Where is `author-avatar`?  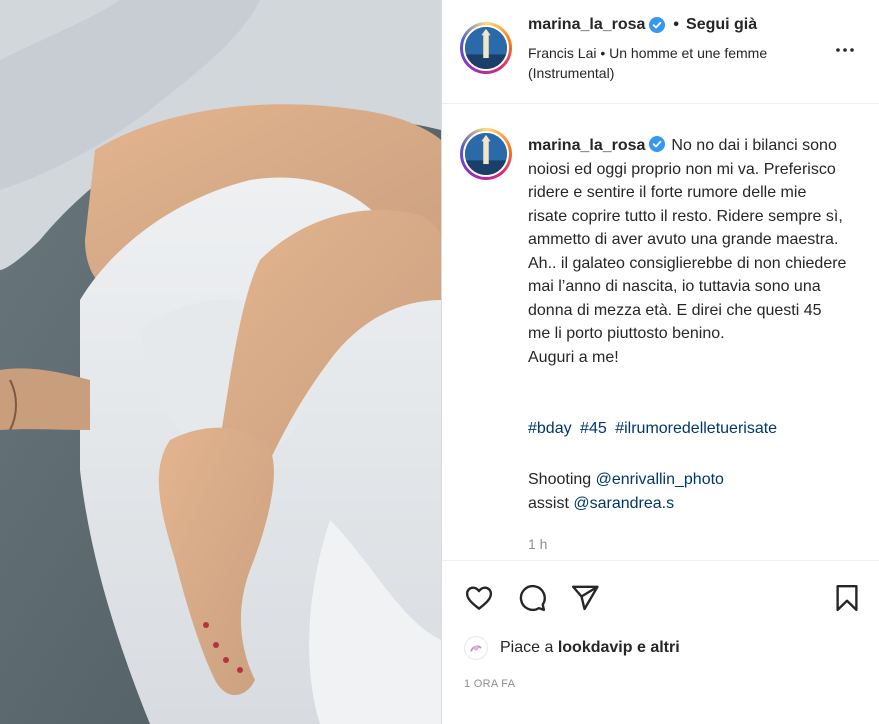 author-avatar is located at coordinates (486, 48).